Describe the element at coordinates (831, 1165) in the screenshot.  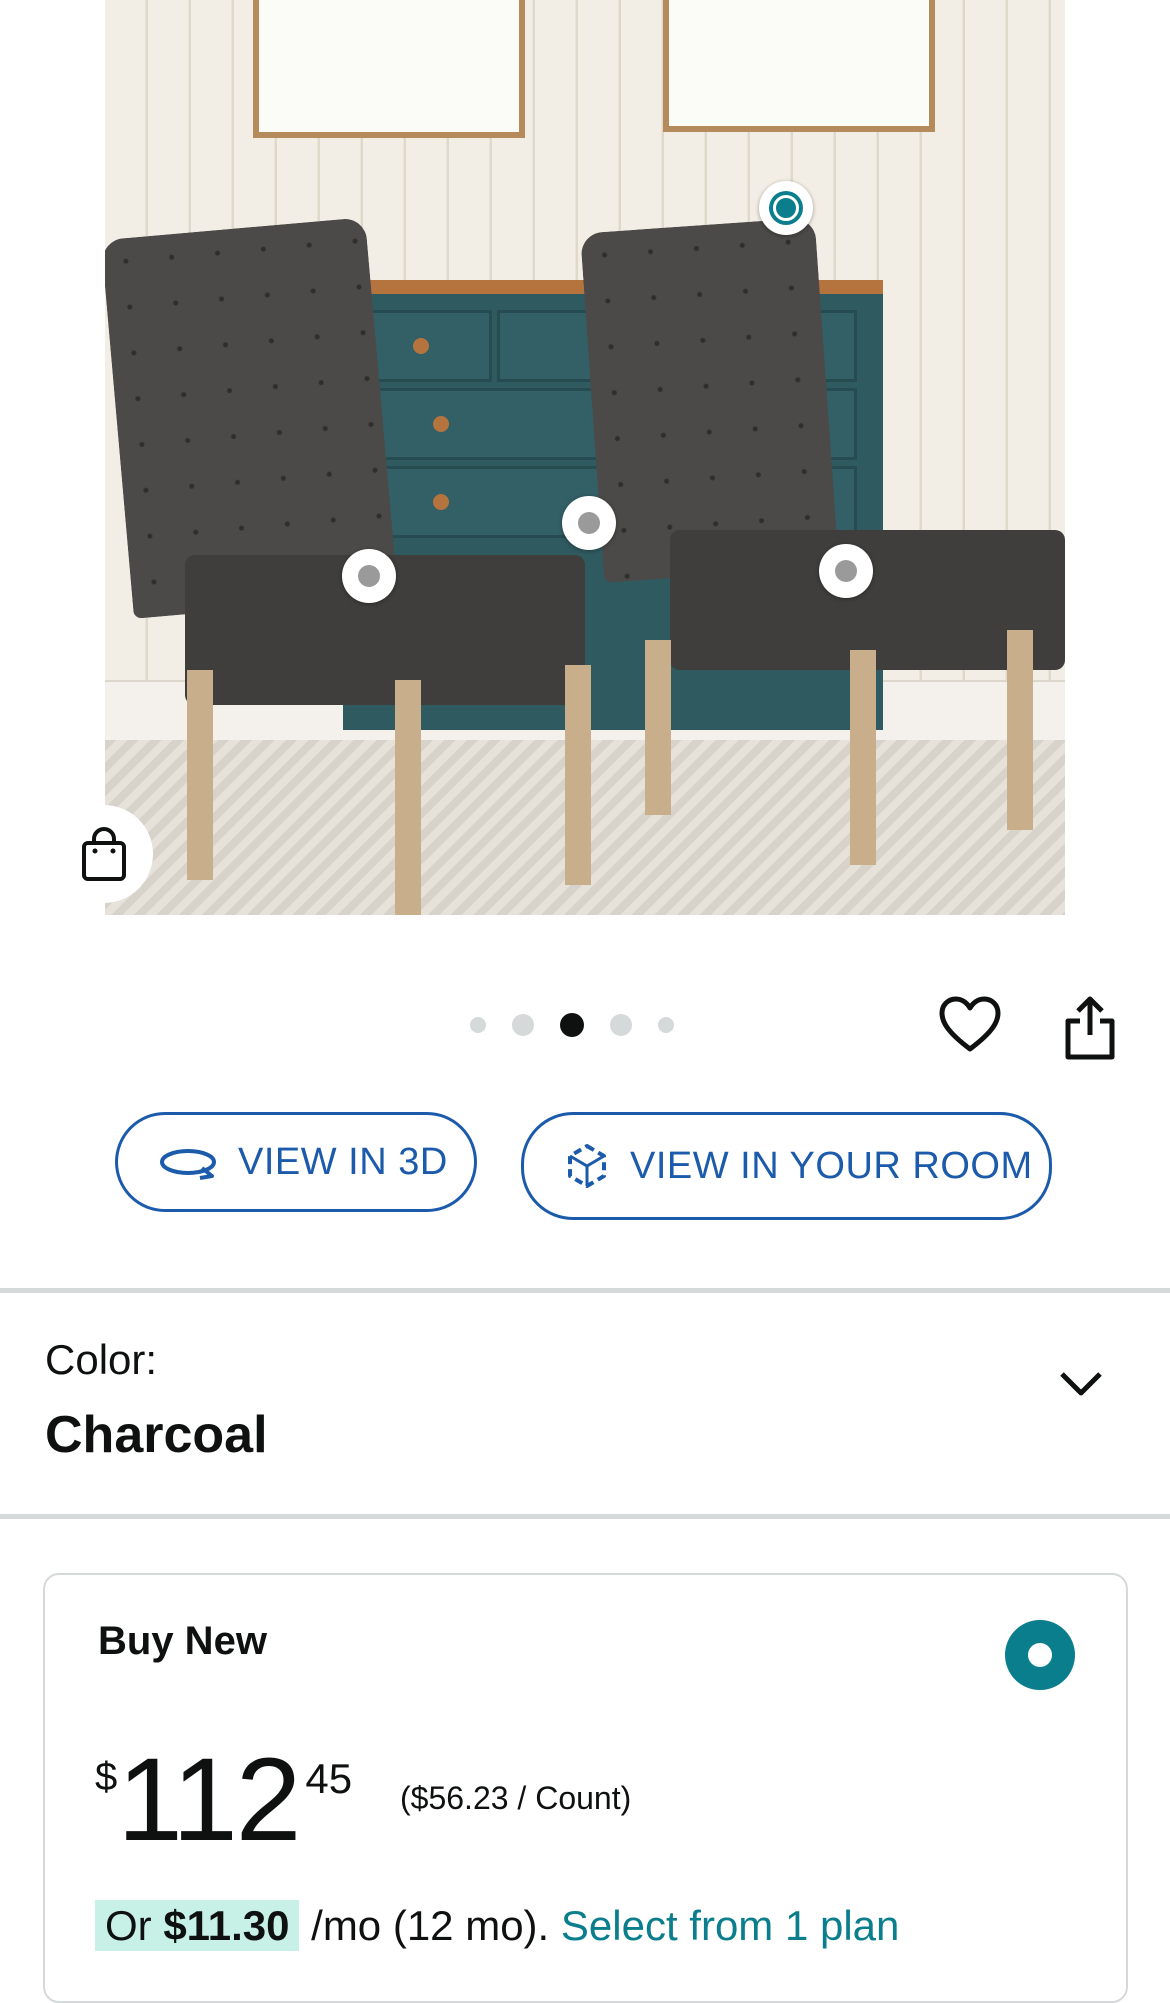
I see `view-in-your-room-label: VIEW IN YOUR ROOM` at that location.